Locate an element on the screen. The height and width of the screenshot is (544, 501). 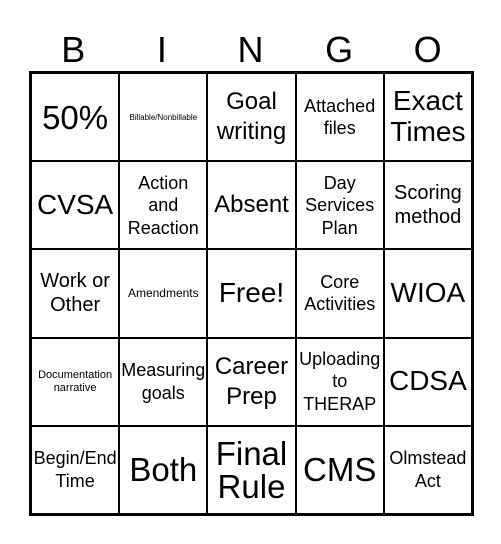
bingo-cell: Begin/End Time is located at coordinates (75, 469).